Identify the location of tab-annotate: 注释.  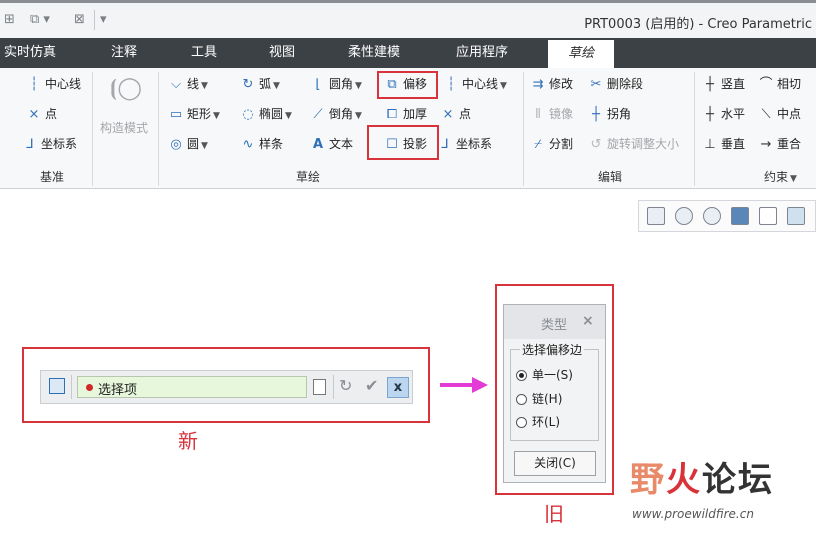
(124, 53).